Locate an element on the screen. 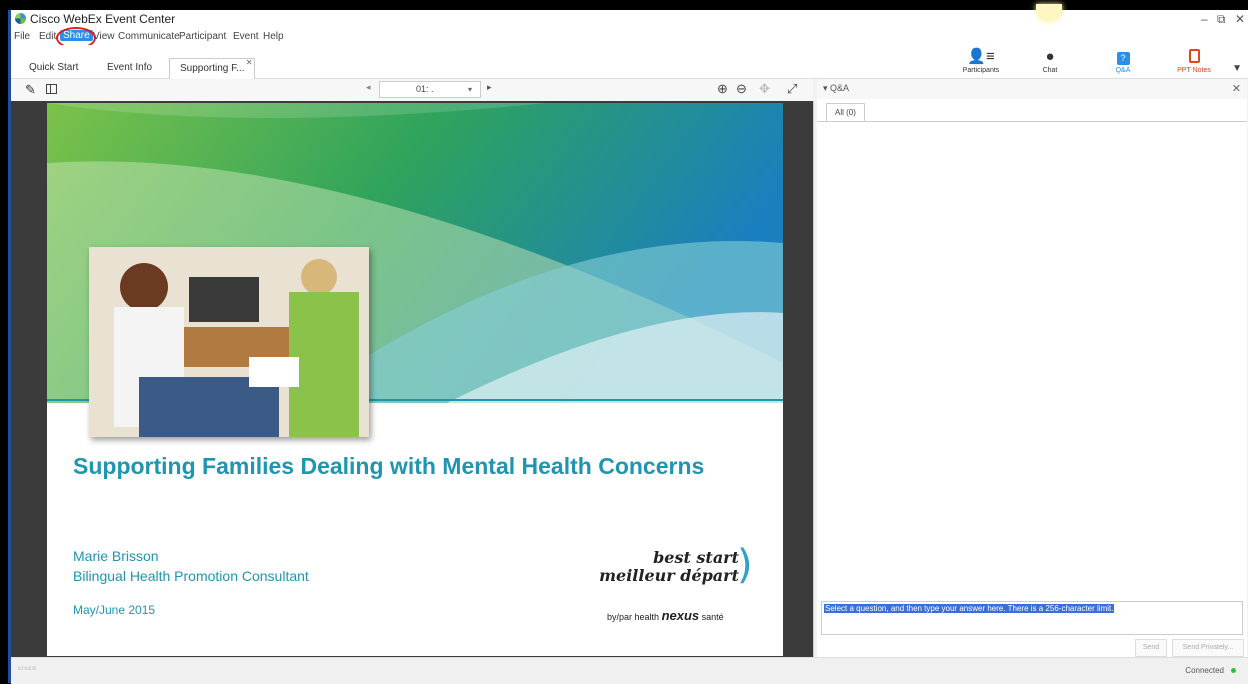 This screenshot has height=684, width=1248. window-title: Cisco WebEx Event Center is located at coordinates (103, 19).